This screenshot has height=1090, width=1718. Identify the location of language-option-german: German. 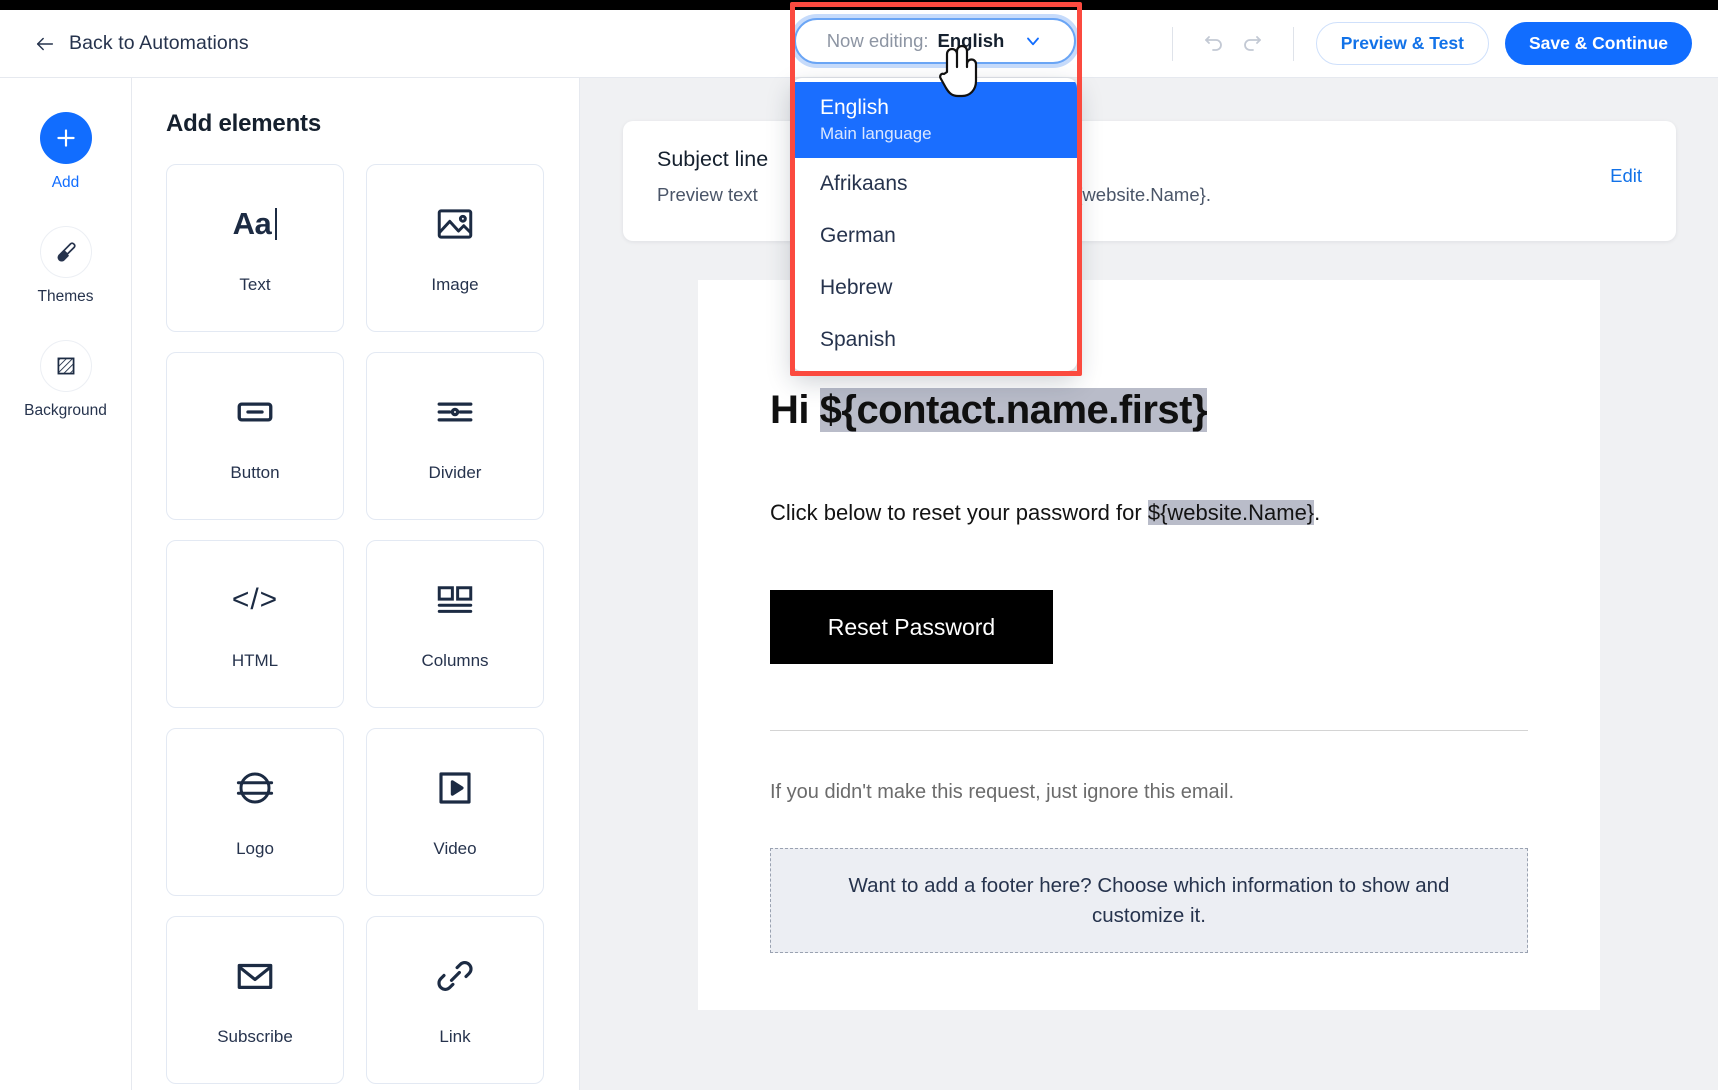
(934, 236).